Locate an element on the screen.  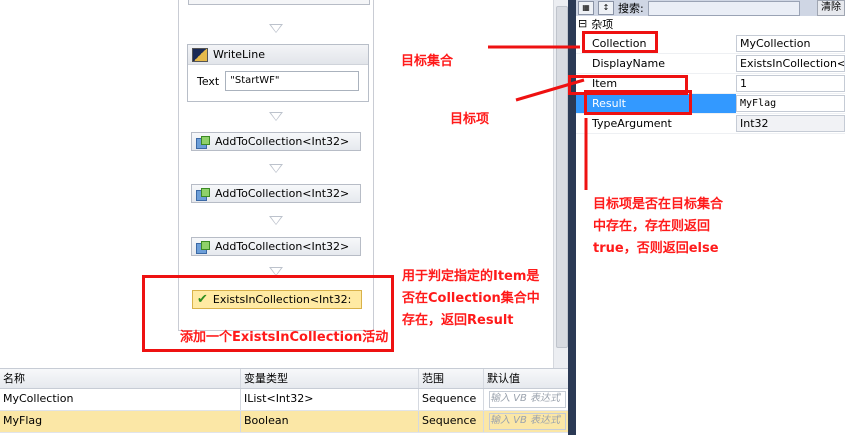
property-row-typeargument: TypeArgument Int32 is located at coordinates (710, 124).